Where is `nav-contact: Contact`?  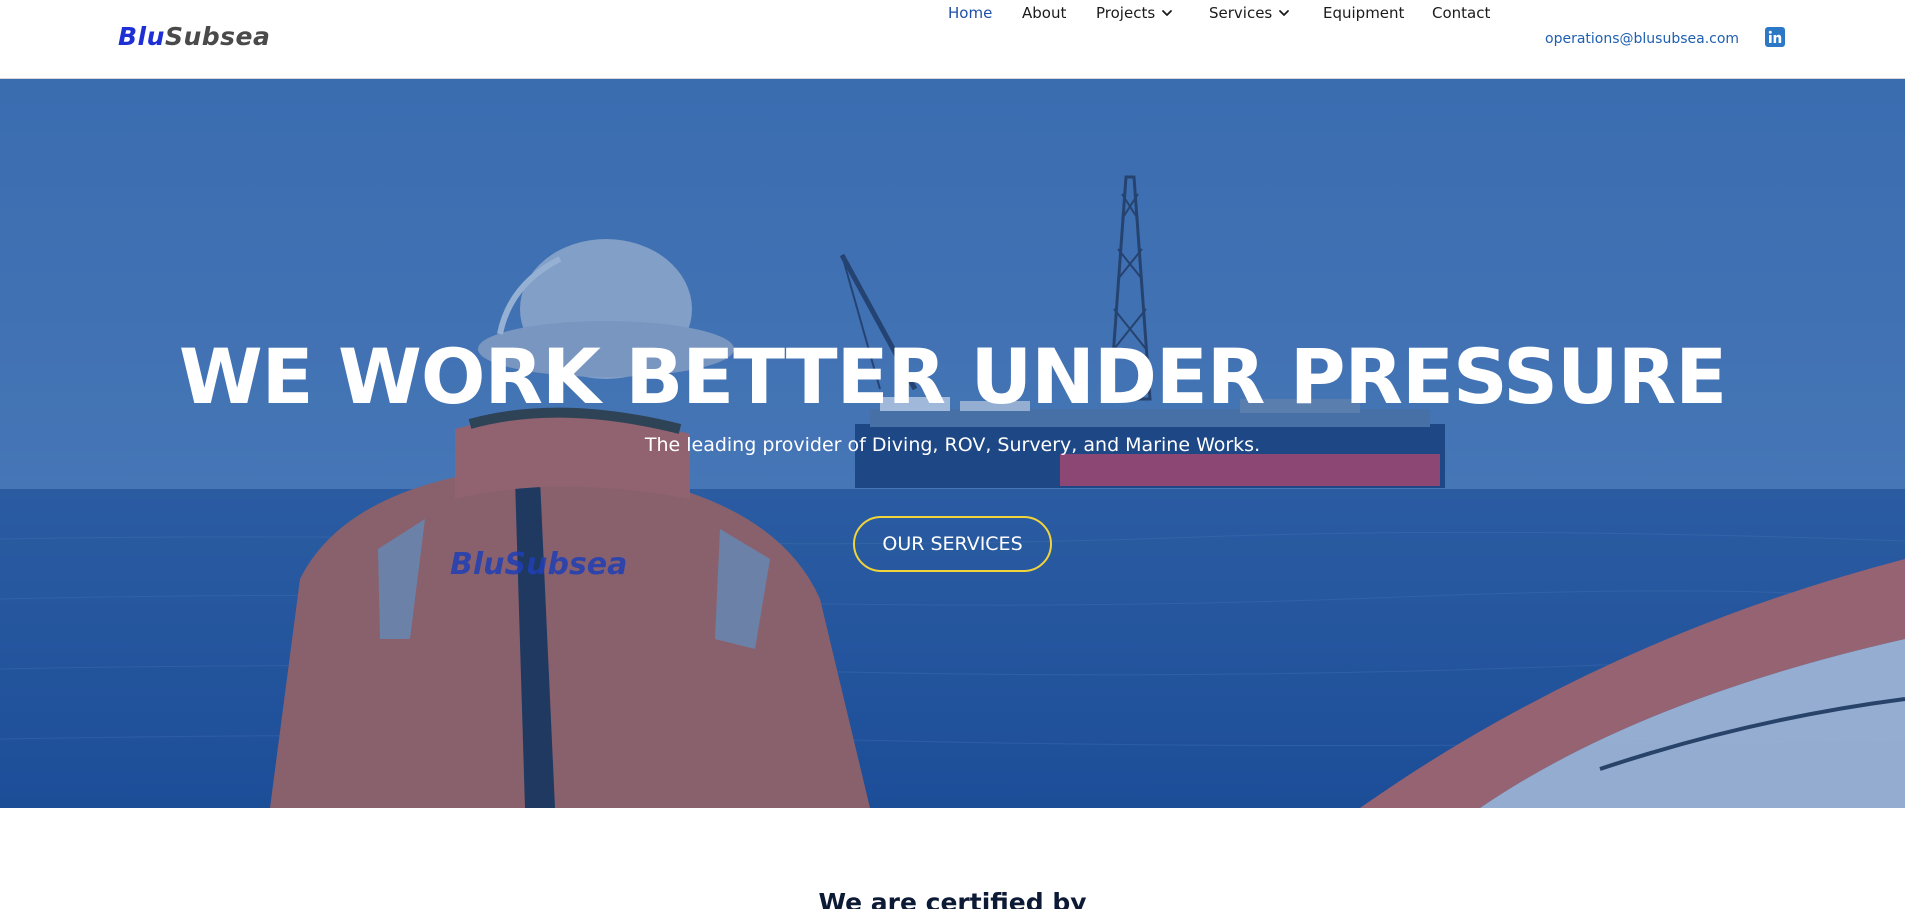
nav-contact: Contact is located at coordinates (1461, 13).